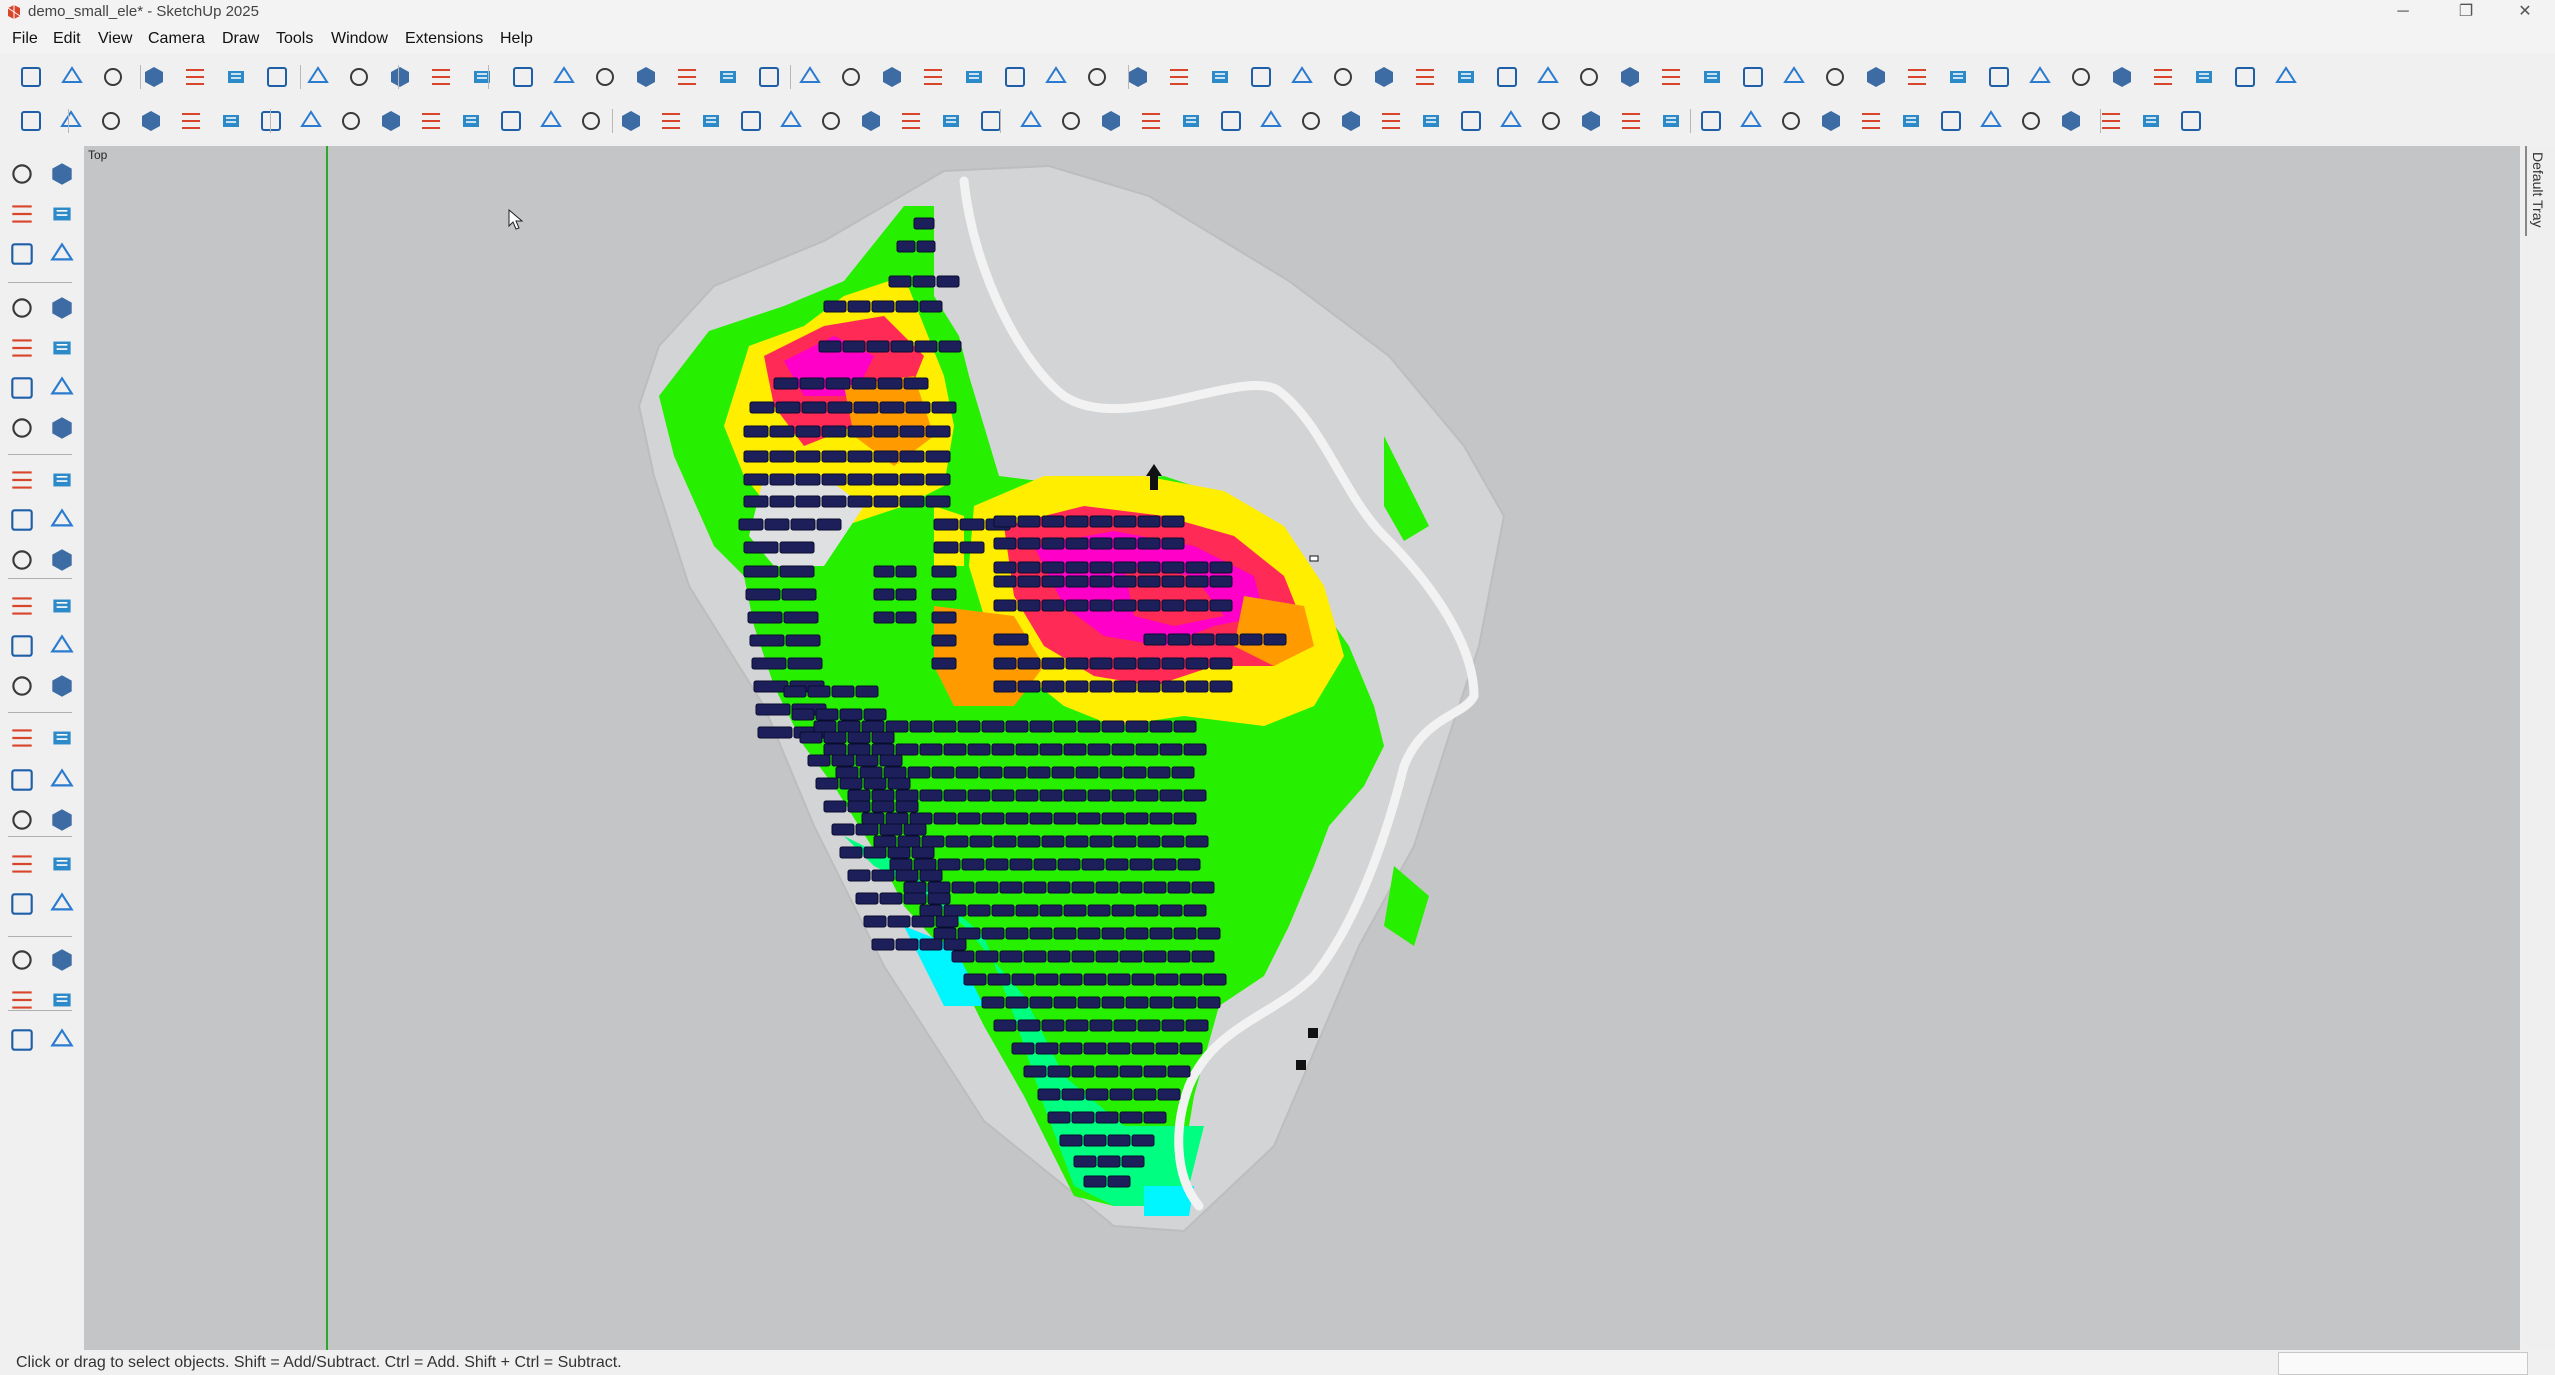 The height and width of the screenshot is (1375, 2555). Describe the element at coordinates (111, 121) in the screenshot. I see `globe-icon` at that location.